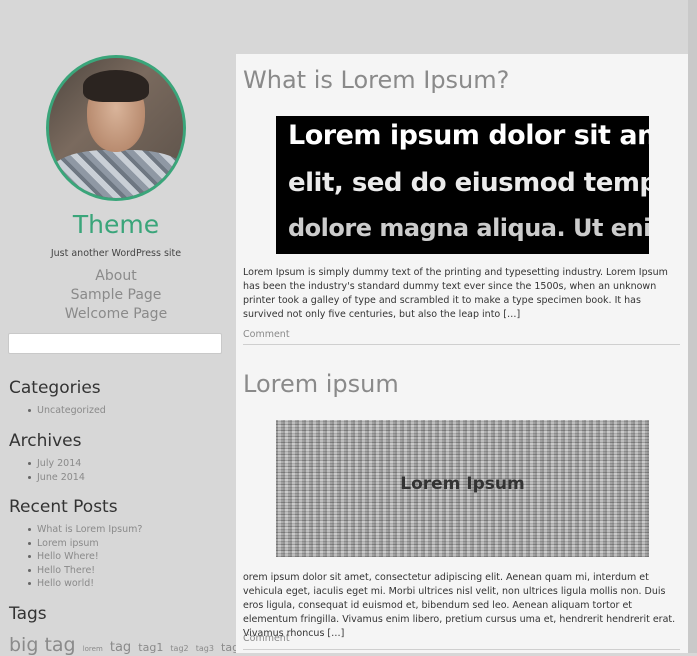 Image resolution: width=697 pixels, height=656 pixels. What do you see at coordinates (84, 584) in the screenshot?
I see `recent-post-item: Hello world!` at bounding box center [84, 584].